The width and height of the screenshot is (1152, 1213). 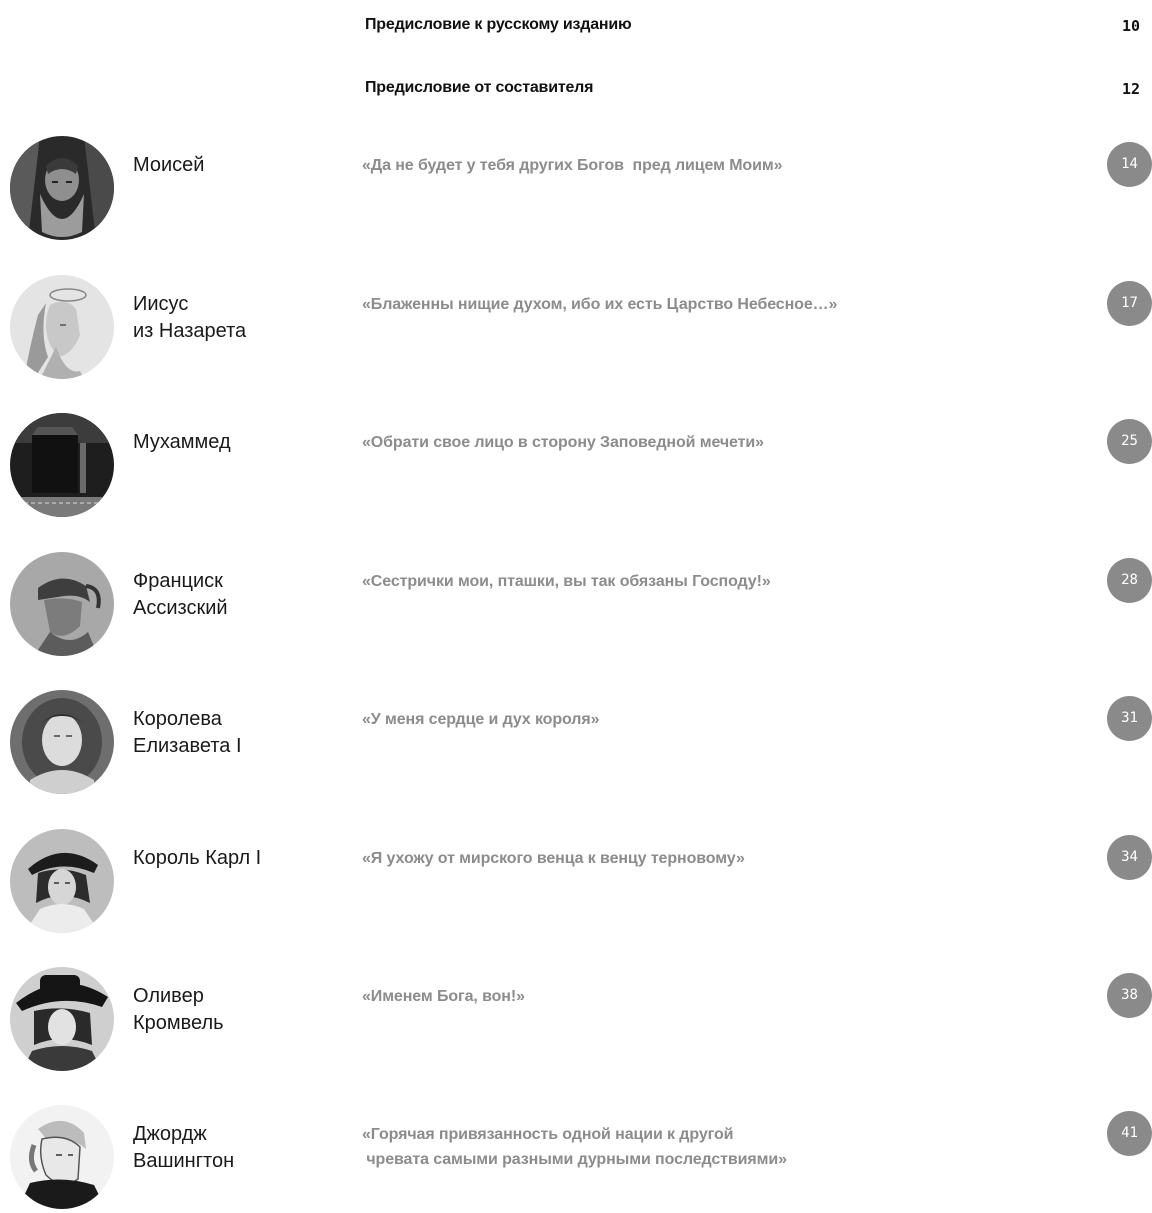 What do you see at coordinates (1130, 89) in the screenshot?
I see `page-number: 12` at bounding box center [1130, 89].